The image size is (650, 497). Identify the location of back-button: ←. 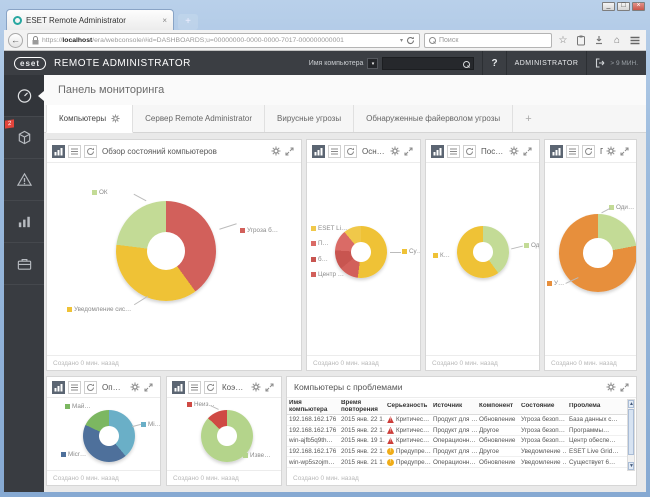
(15, 40).